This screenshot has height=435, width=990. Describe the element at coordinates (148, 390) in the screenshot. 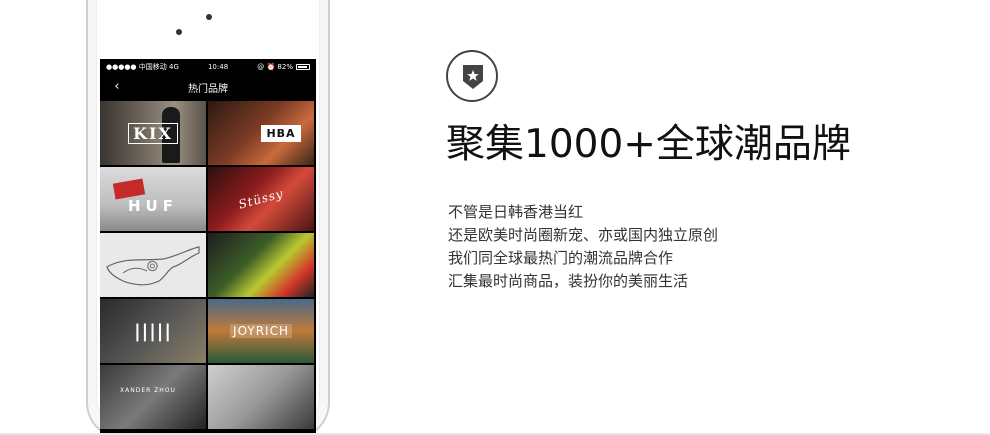

I see `brand-label: XANDER ZHOU` at that location.